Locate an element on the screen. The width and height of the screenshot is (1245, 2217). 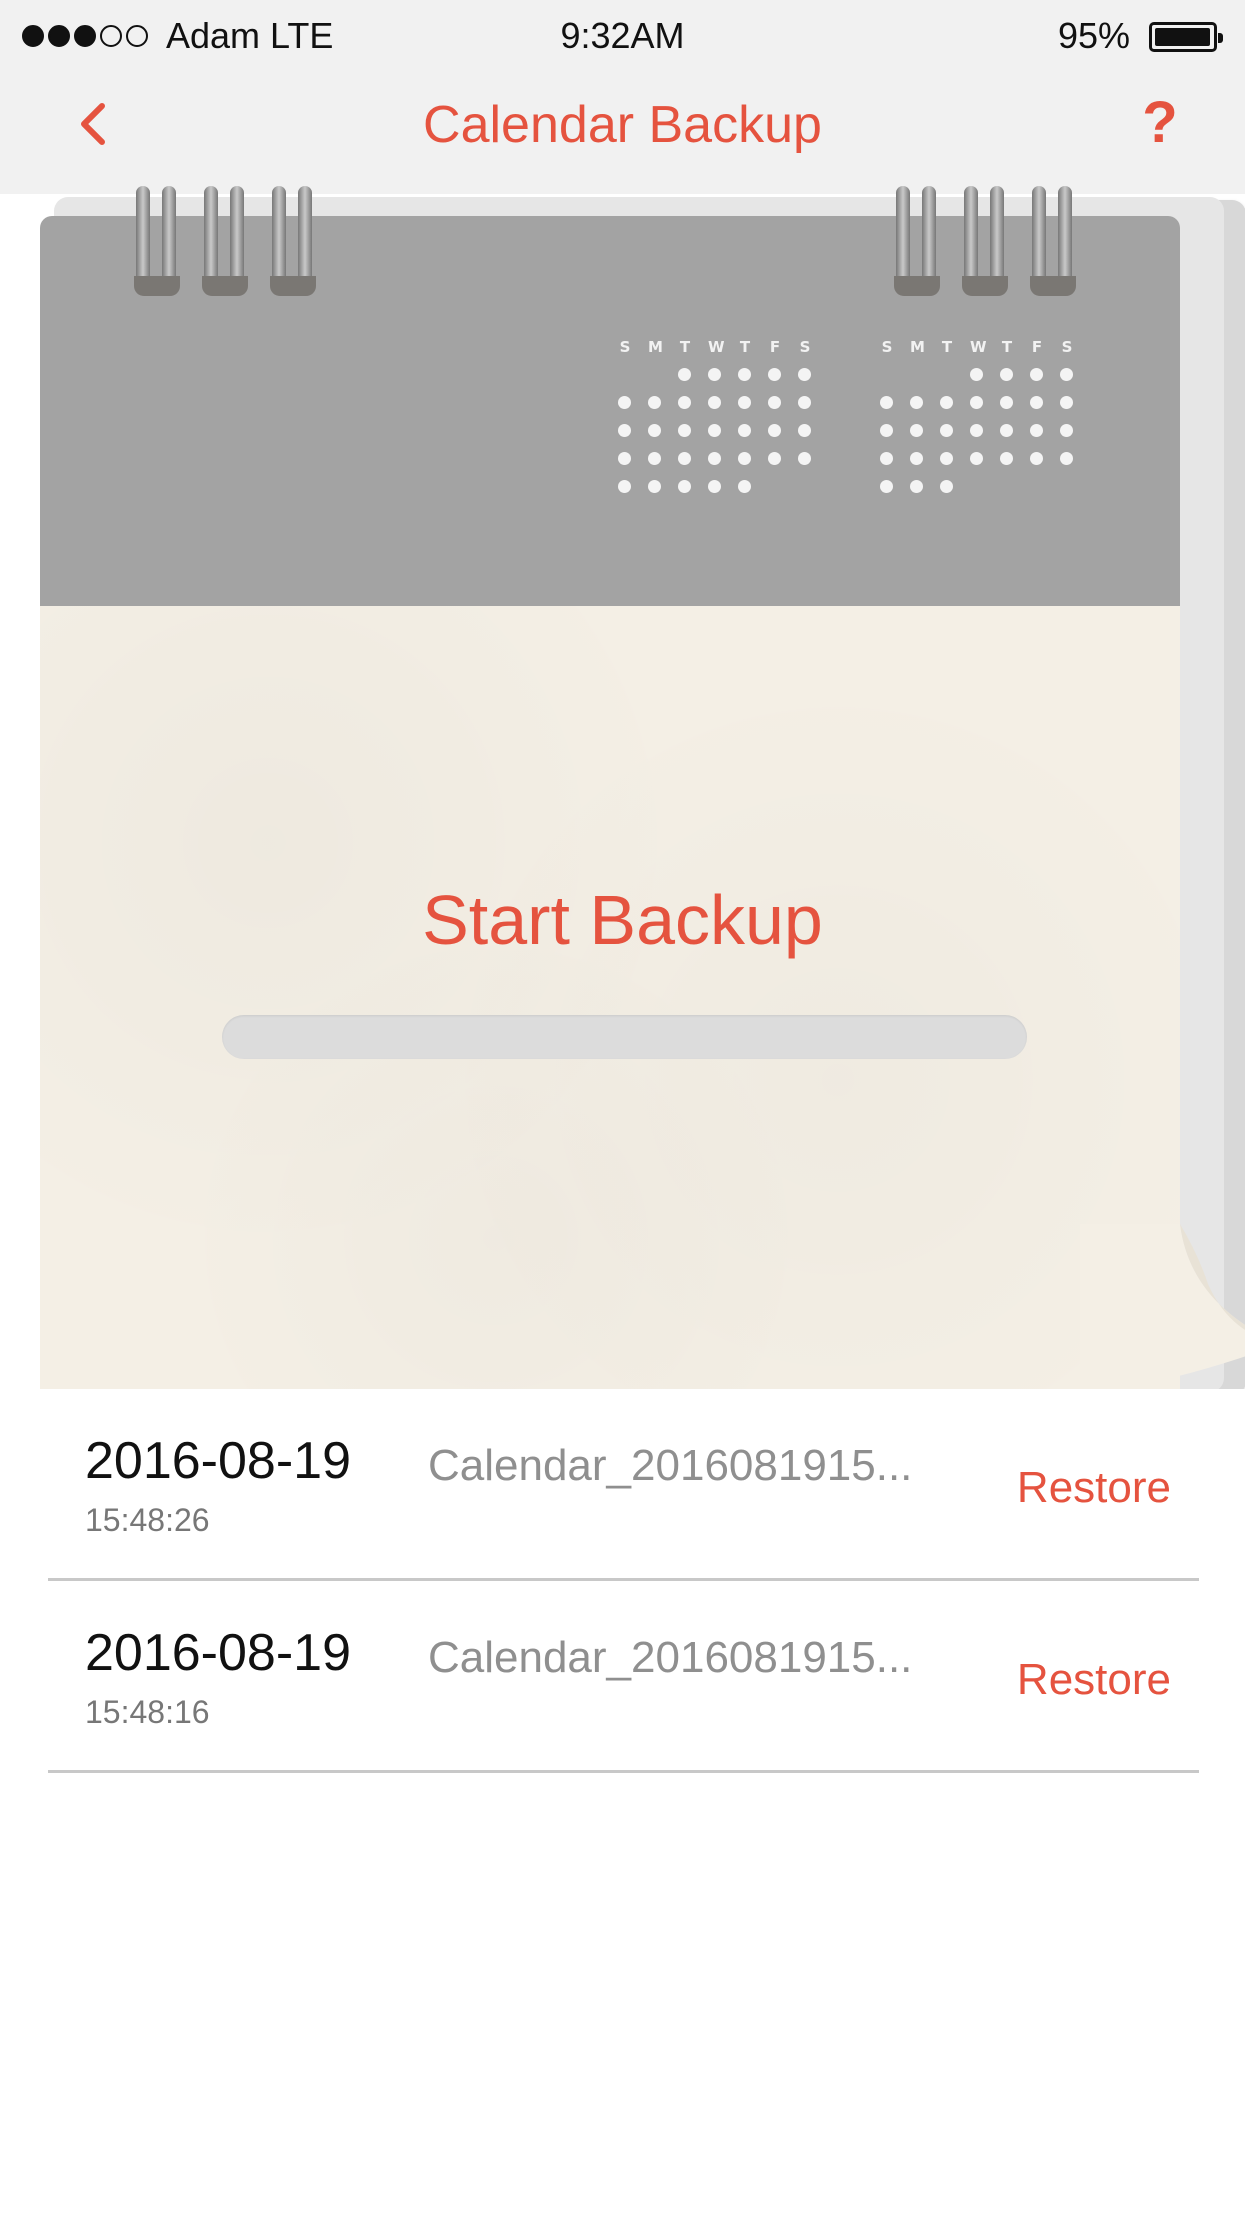
battery-icon is located at coordinates (1186, 37).